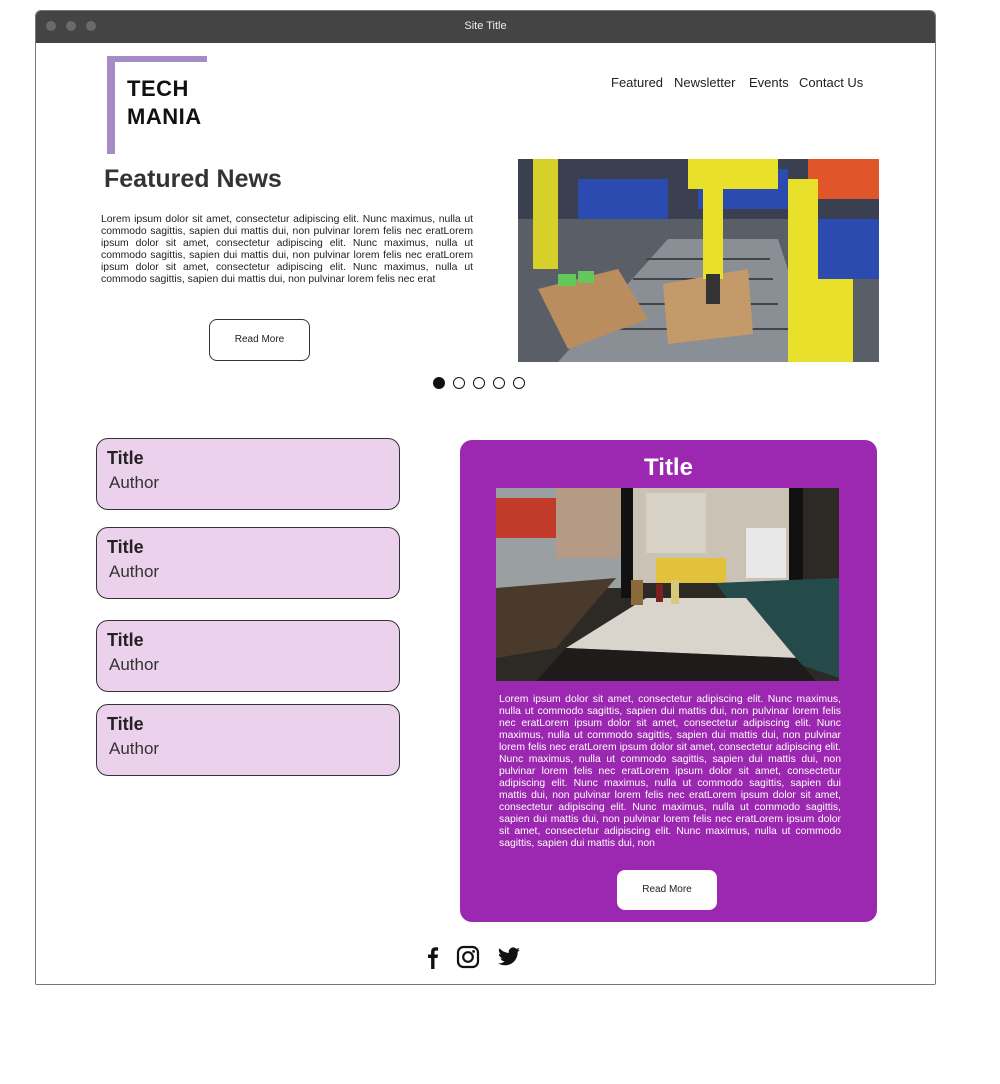 The width and height of the screenshot is (1000, 1084). I want to click on logo-bracket-horizontal, so click(157, 59).